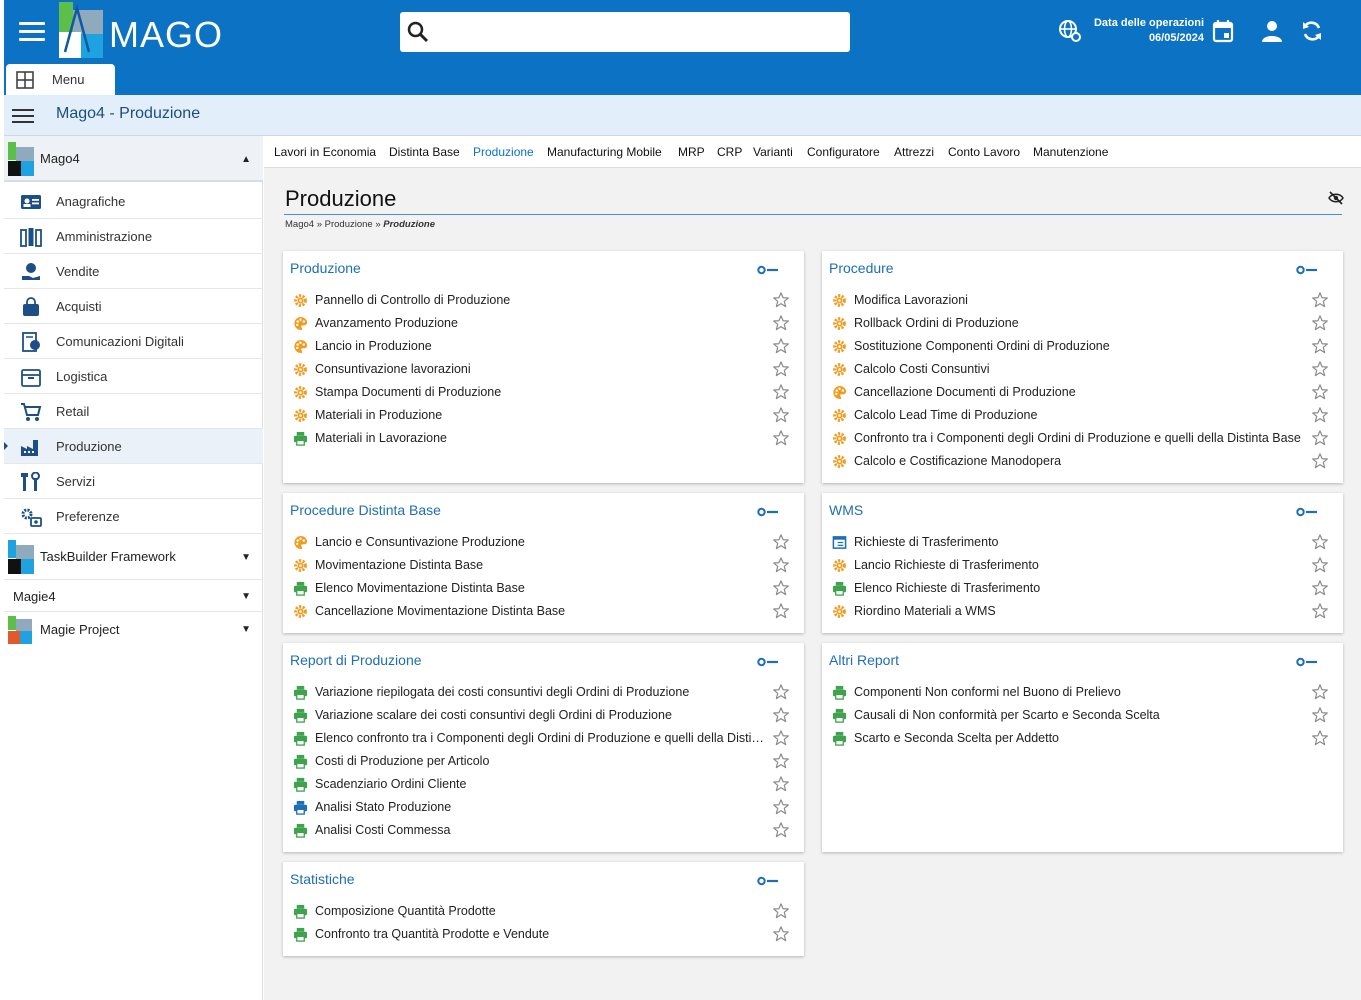 This screenshot has width=1361, height=1000. I want to click on tab-varianti: Varianti, so click(773, 152).